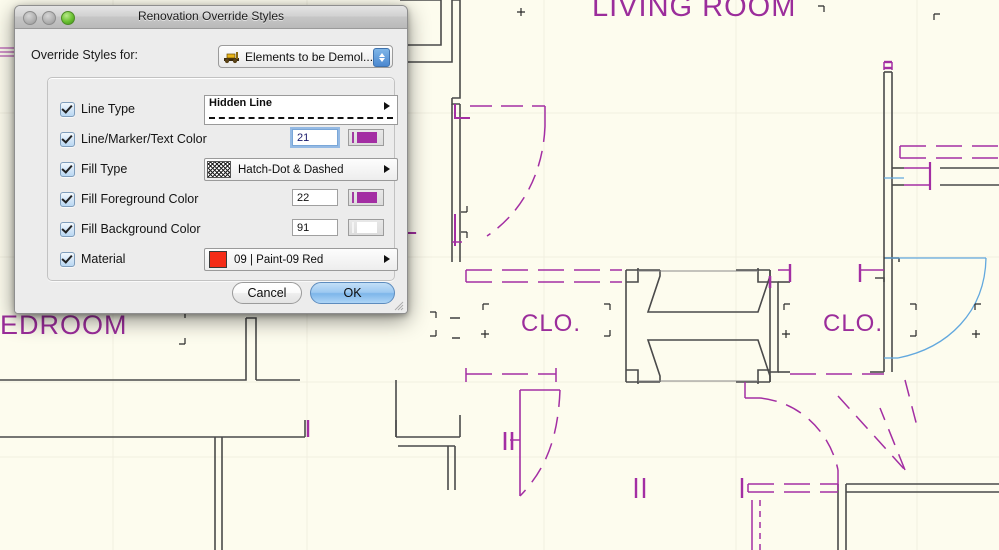 The image size is (999, 550). Describe the element at coordinates (141, 229) in the screenshot. I see `fill-background-color-label: Fill Background Color` at that location.